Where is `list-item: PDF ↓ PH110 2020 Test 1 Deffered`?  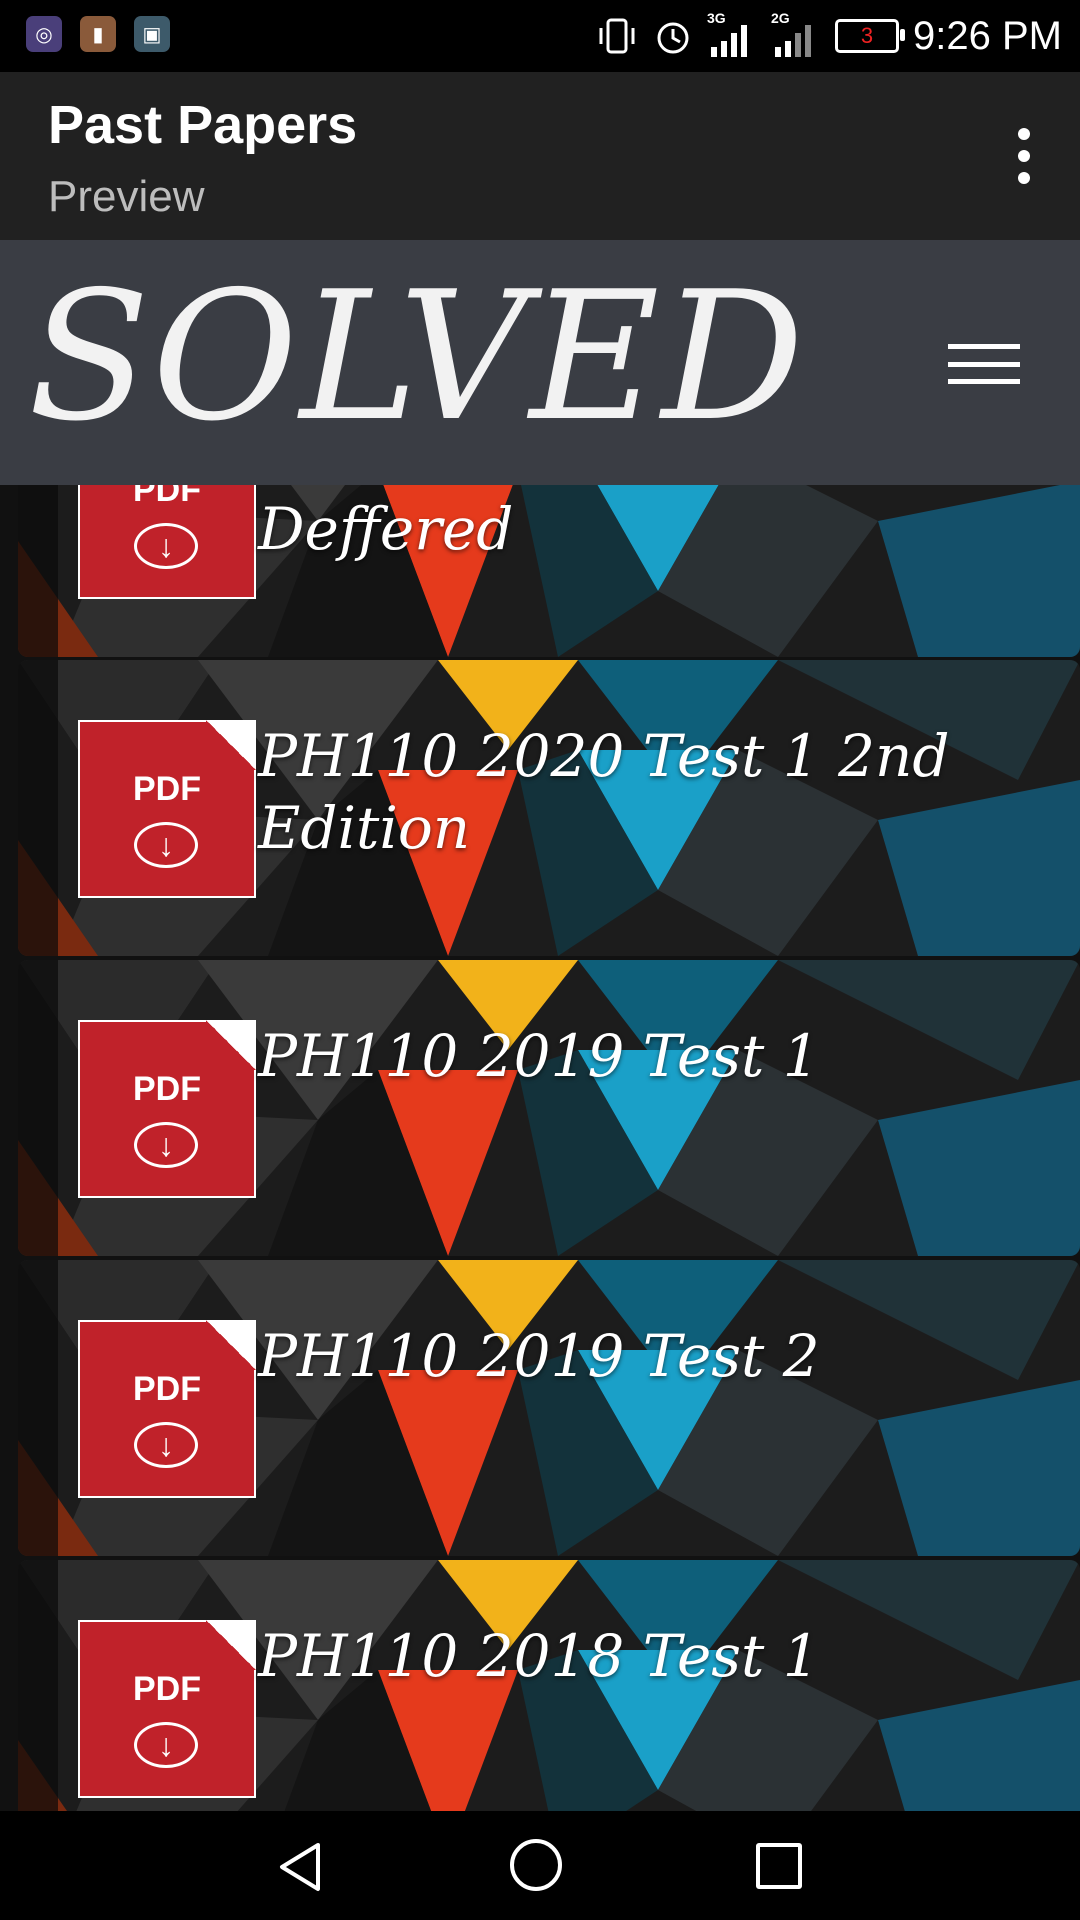
list-item: PDF ↓ PH110 2020 Test 1 Deffered is located at coordinates (549, 571).